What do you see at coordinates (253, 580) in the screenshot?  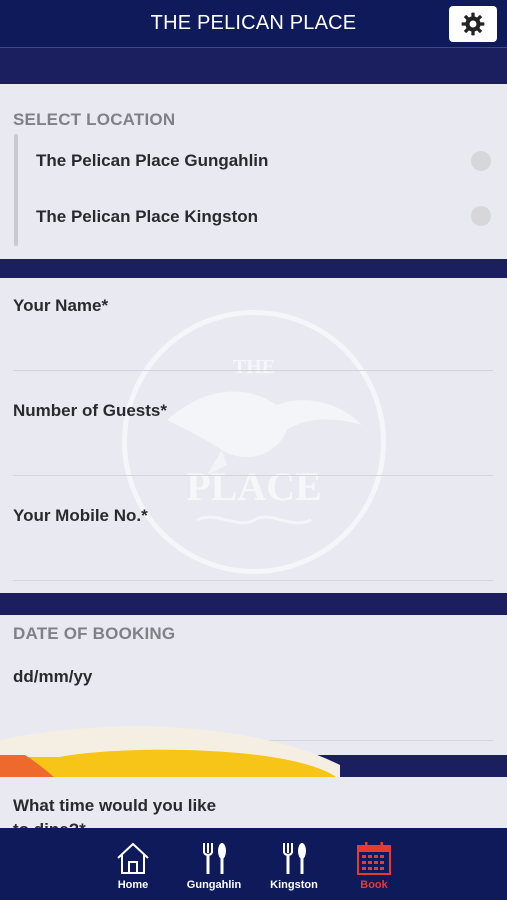 I see `mobile-input` at bounding box center [253, 580].